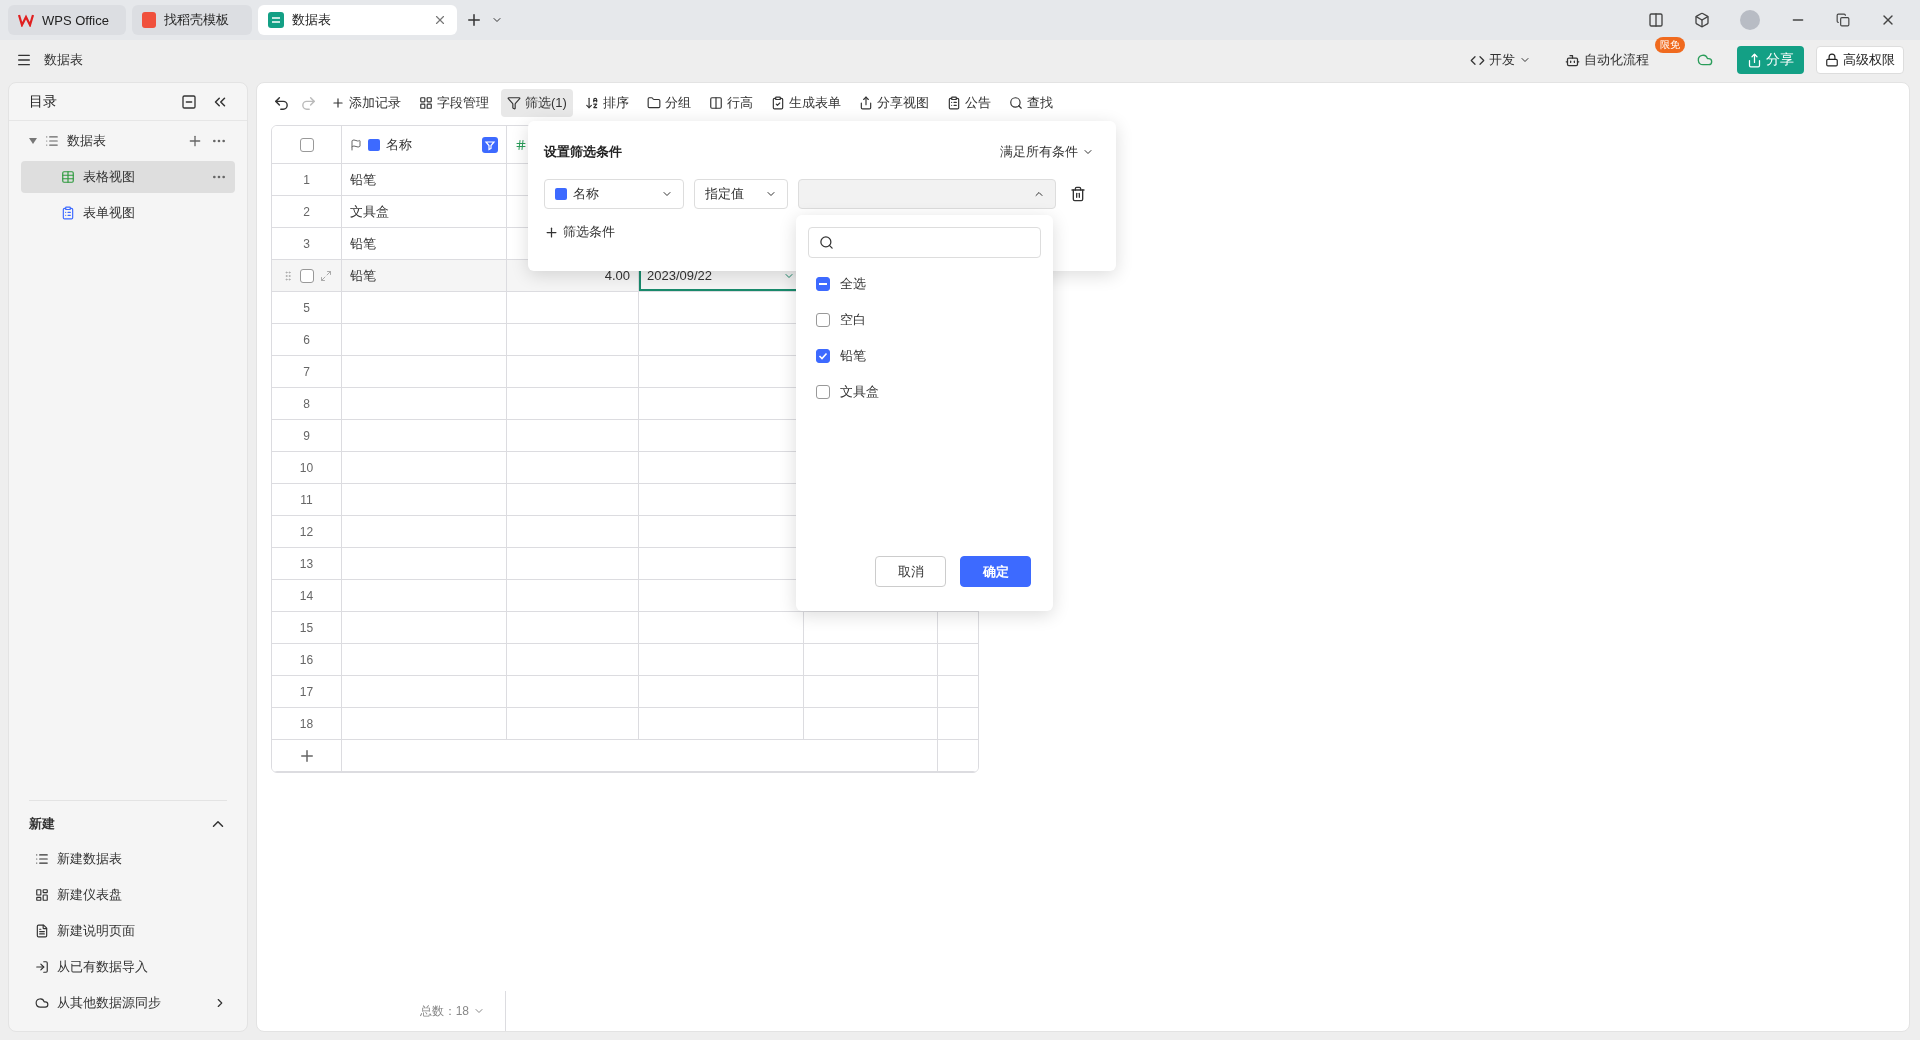 This screenshot has height=1040, width=1920. What do you see at coordinates (42, 931) in the screenshot?
I see `document-icon` at bounding box center [42, 931].